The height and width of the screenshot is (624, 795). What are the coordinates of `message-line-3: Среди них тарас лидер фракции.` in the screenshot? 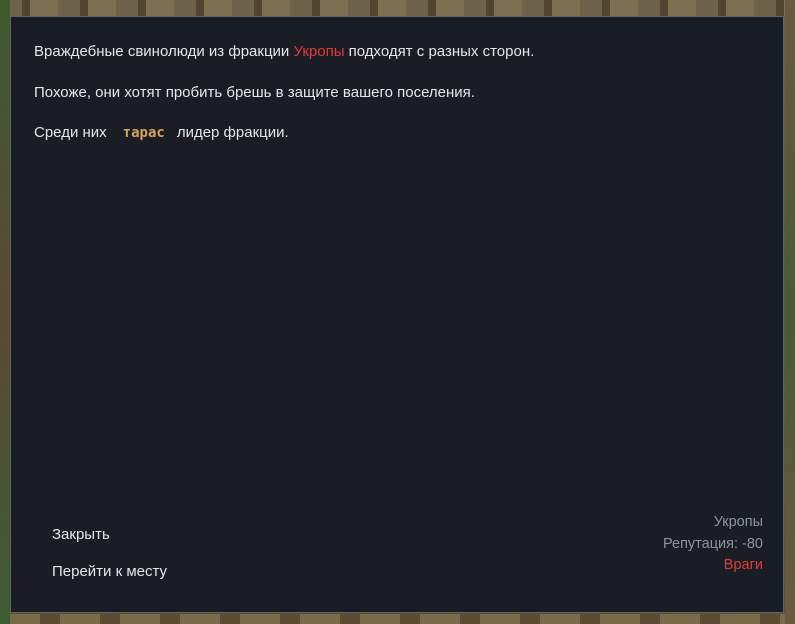 It's located at (161, 132).